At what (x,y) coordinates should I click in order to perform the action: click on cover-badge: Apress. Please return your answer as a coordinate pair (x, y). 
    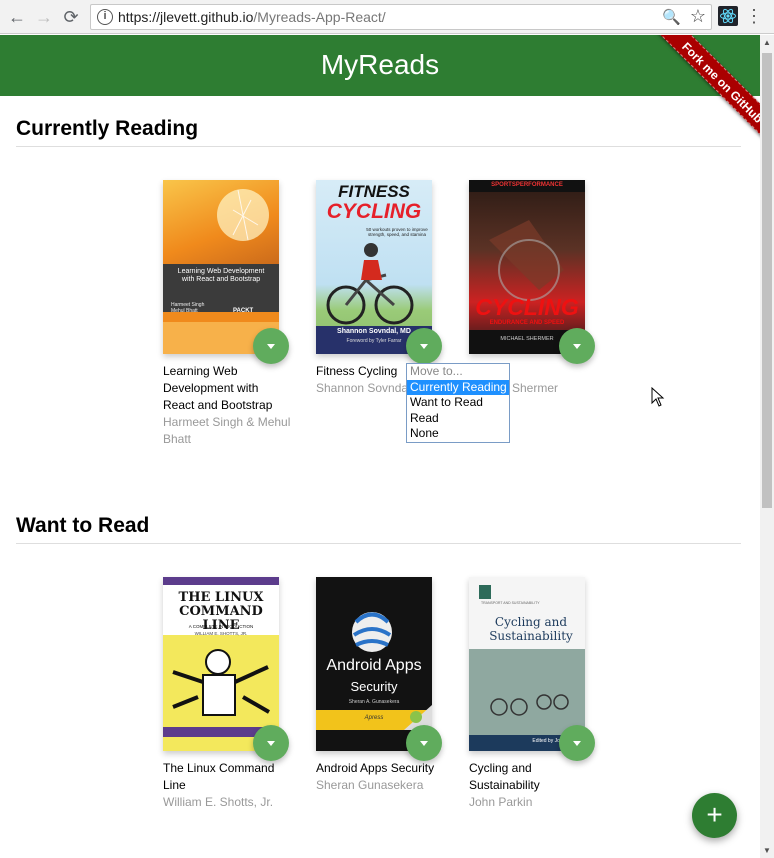
    Looking at the image, I should click on (374, 718).